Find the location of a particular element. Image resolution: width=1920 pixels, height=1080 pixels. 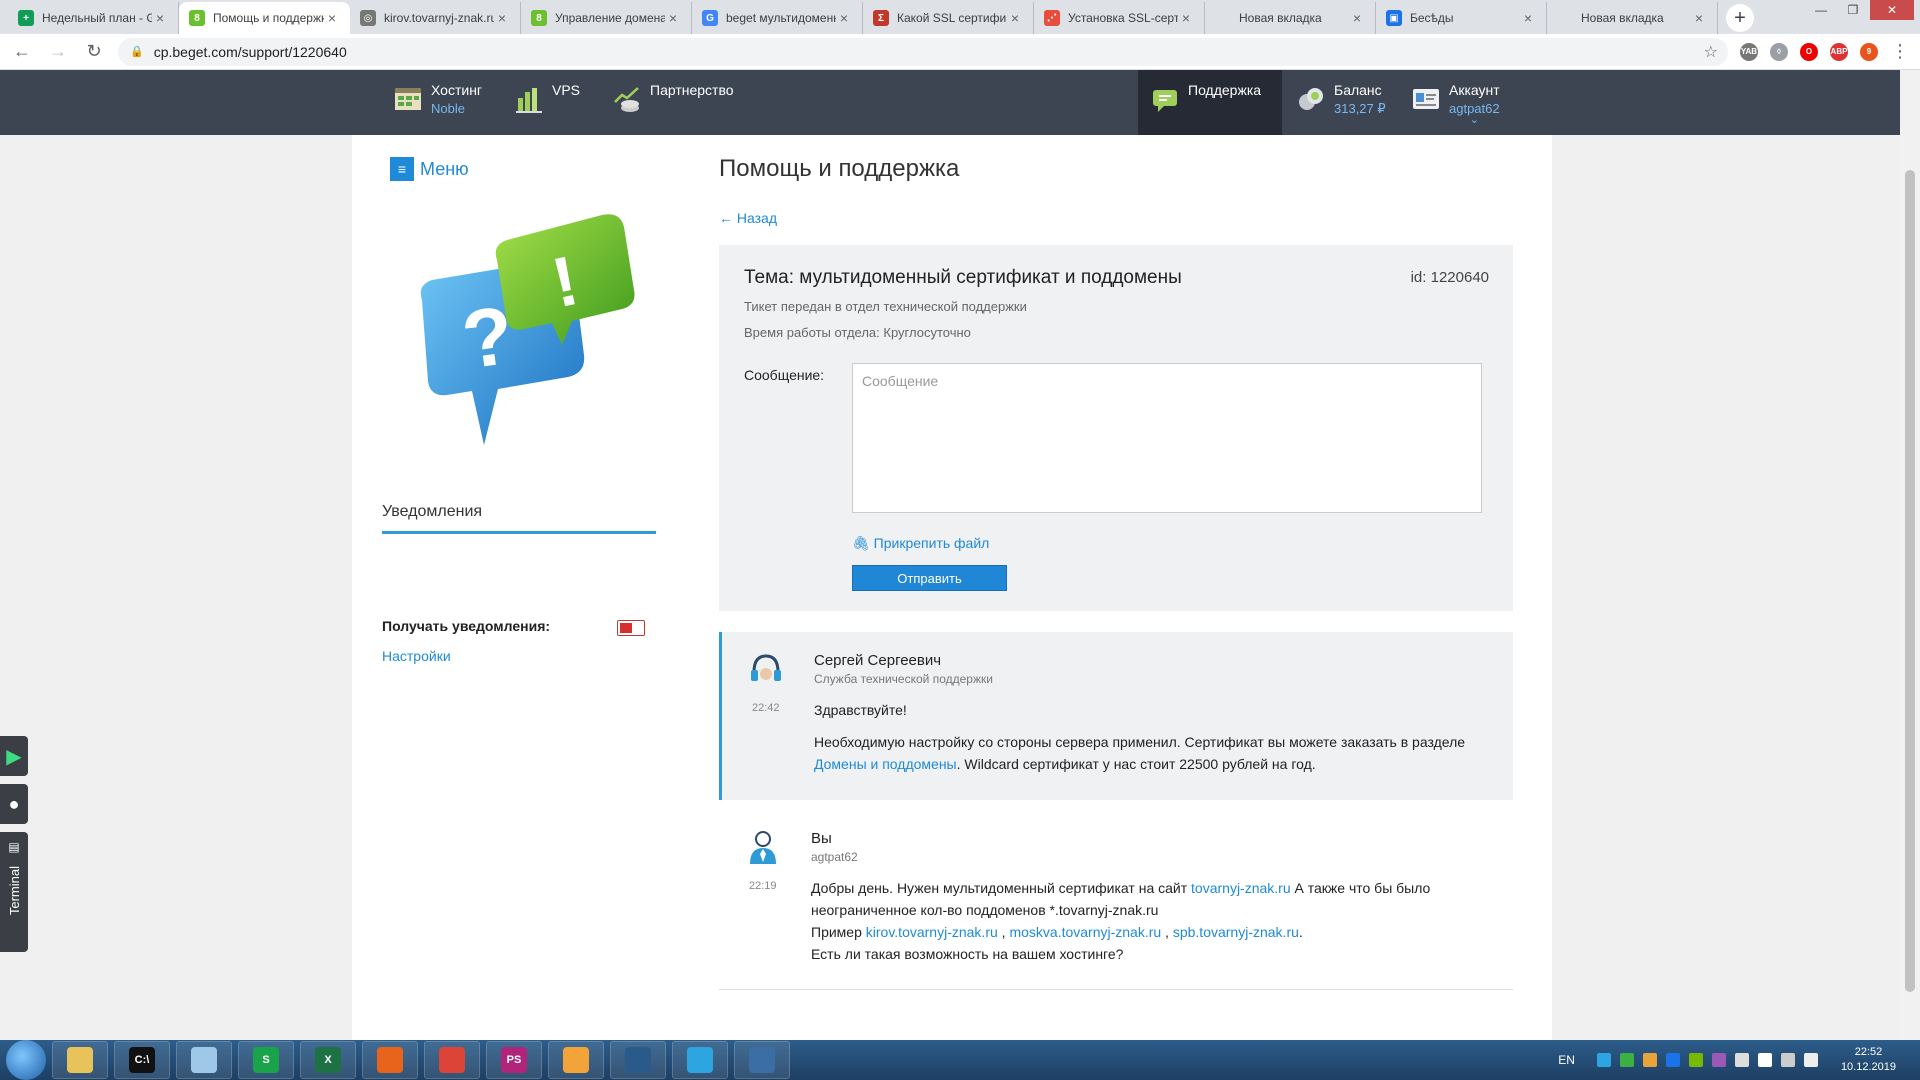

maximize-button: ❐ is located at coordinates (1853, 10).